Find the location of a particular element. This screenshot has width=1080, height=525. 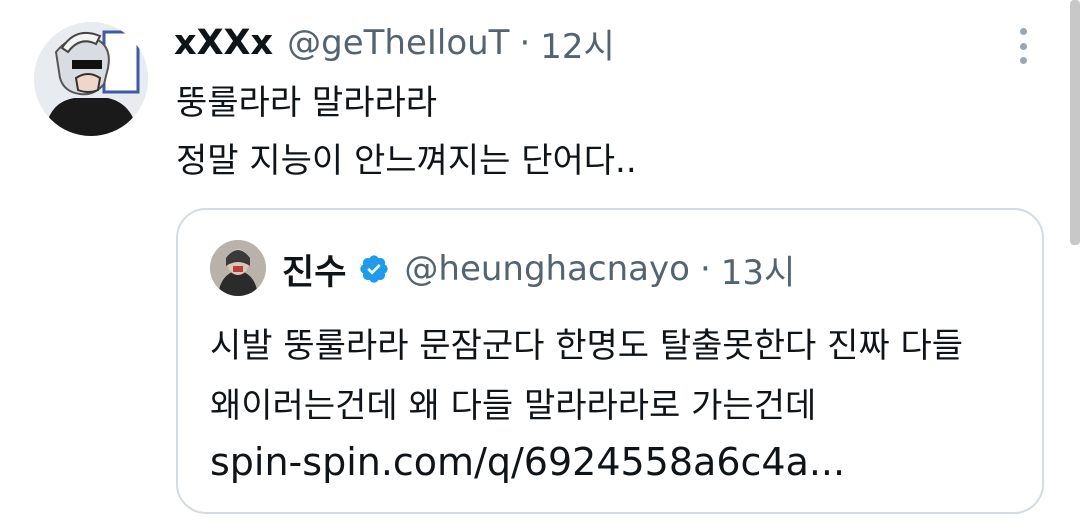

quoted-author-handle: @heunghacnayo is located at coordinates (547, 269).